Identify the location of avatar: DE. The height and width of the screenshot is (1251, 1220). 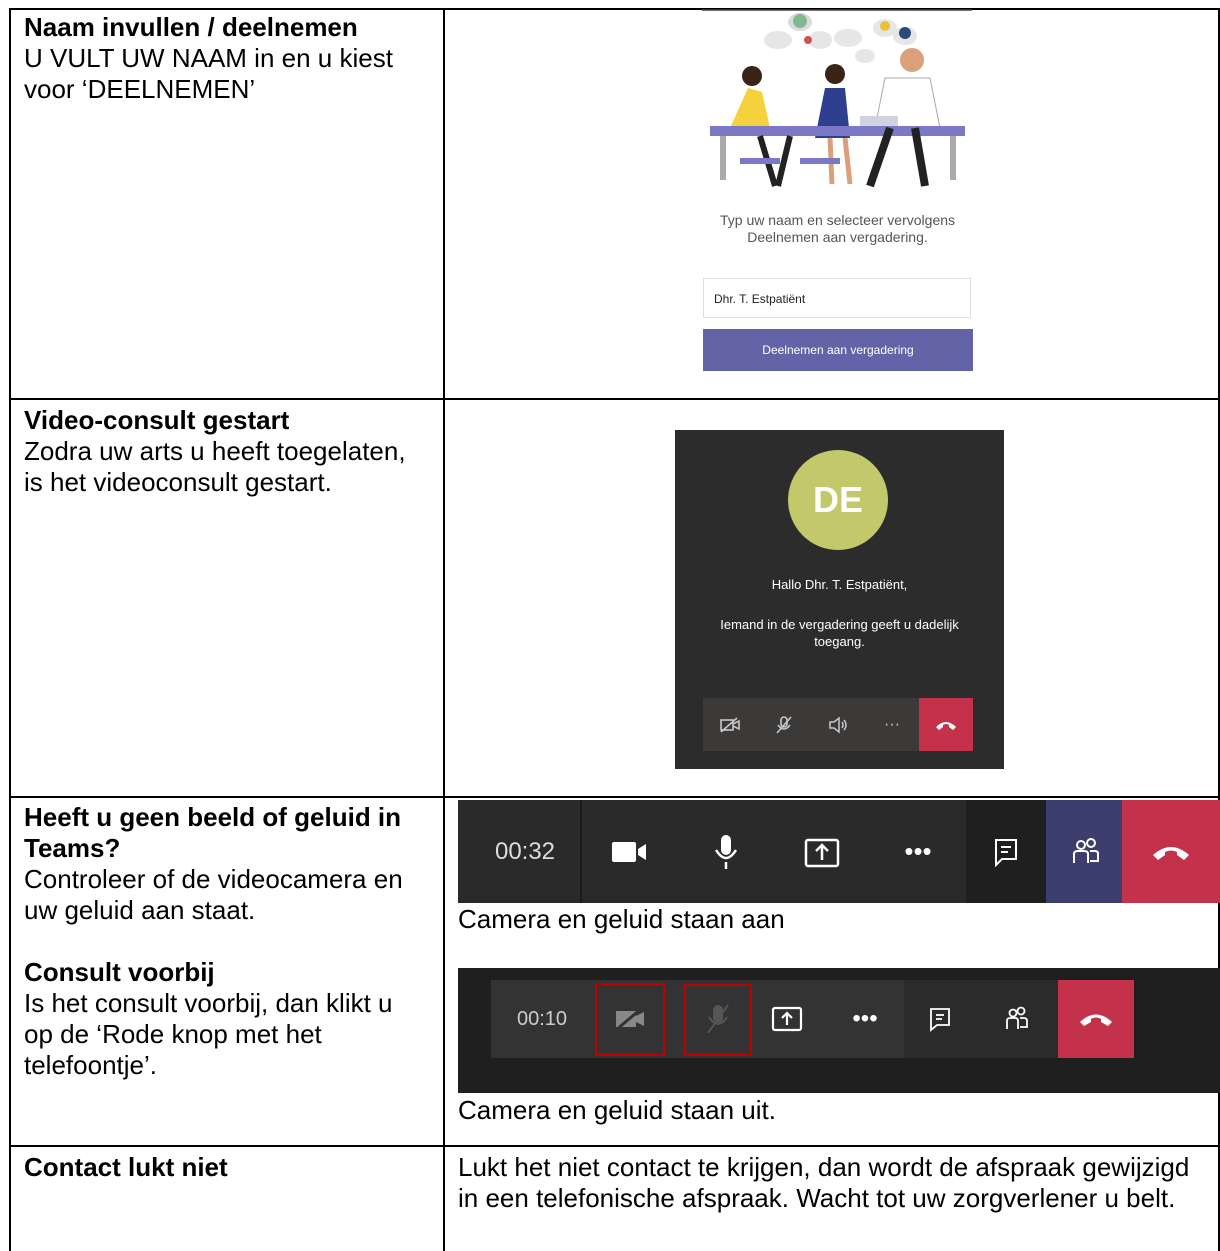
(838, 500).